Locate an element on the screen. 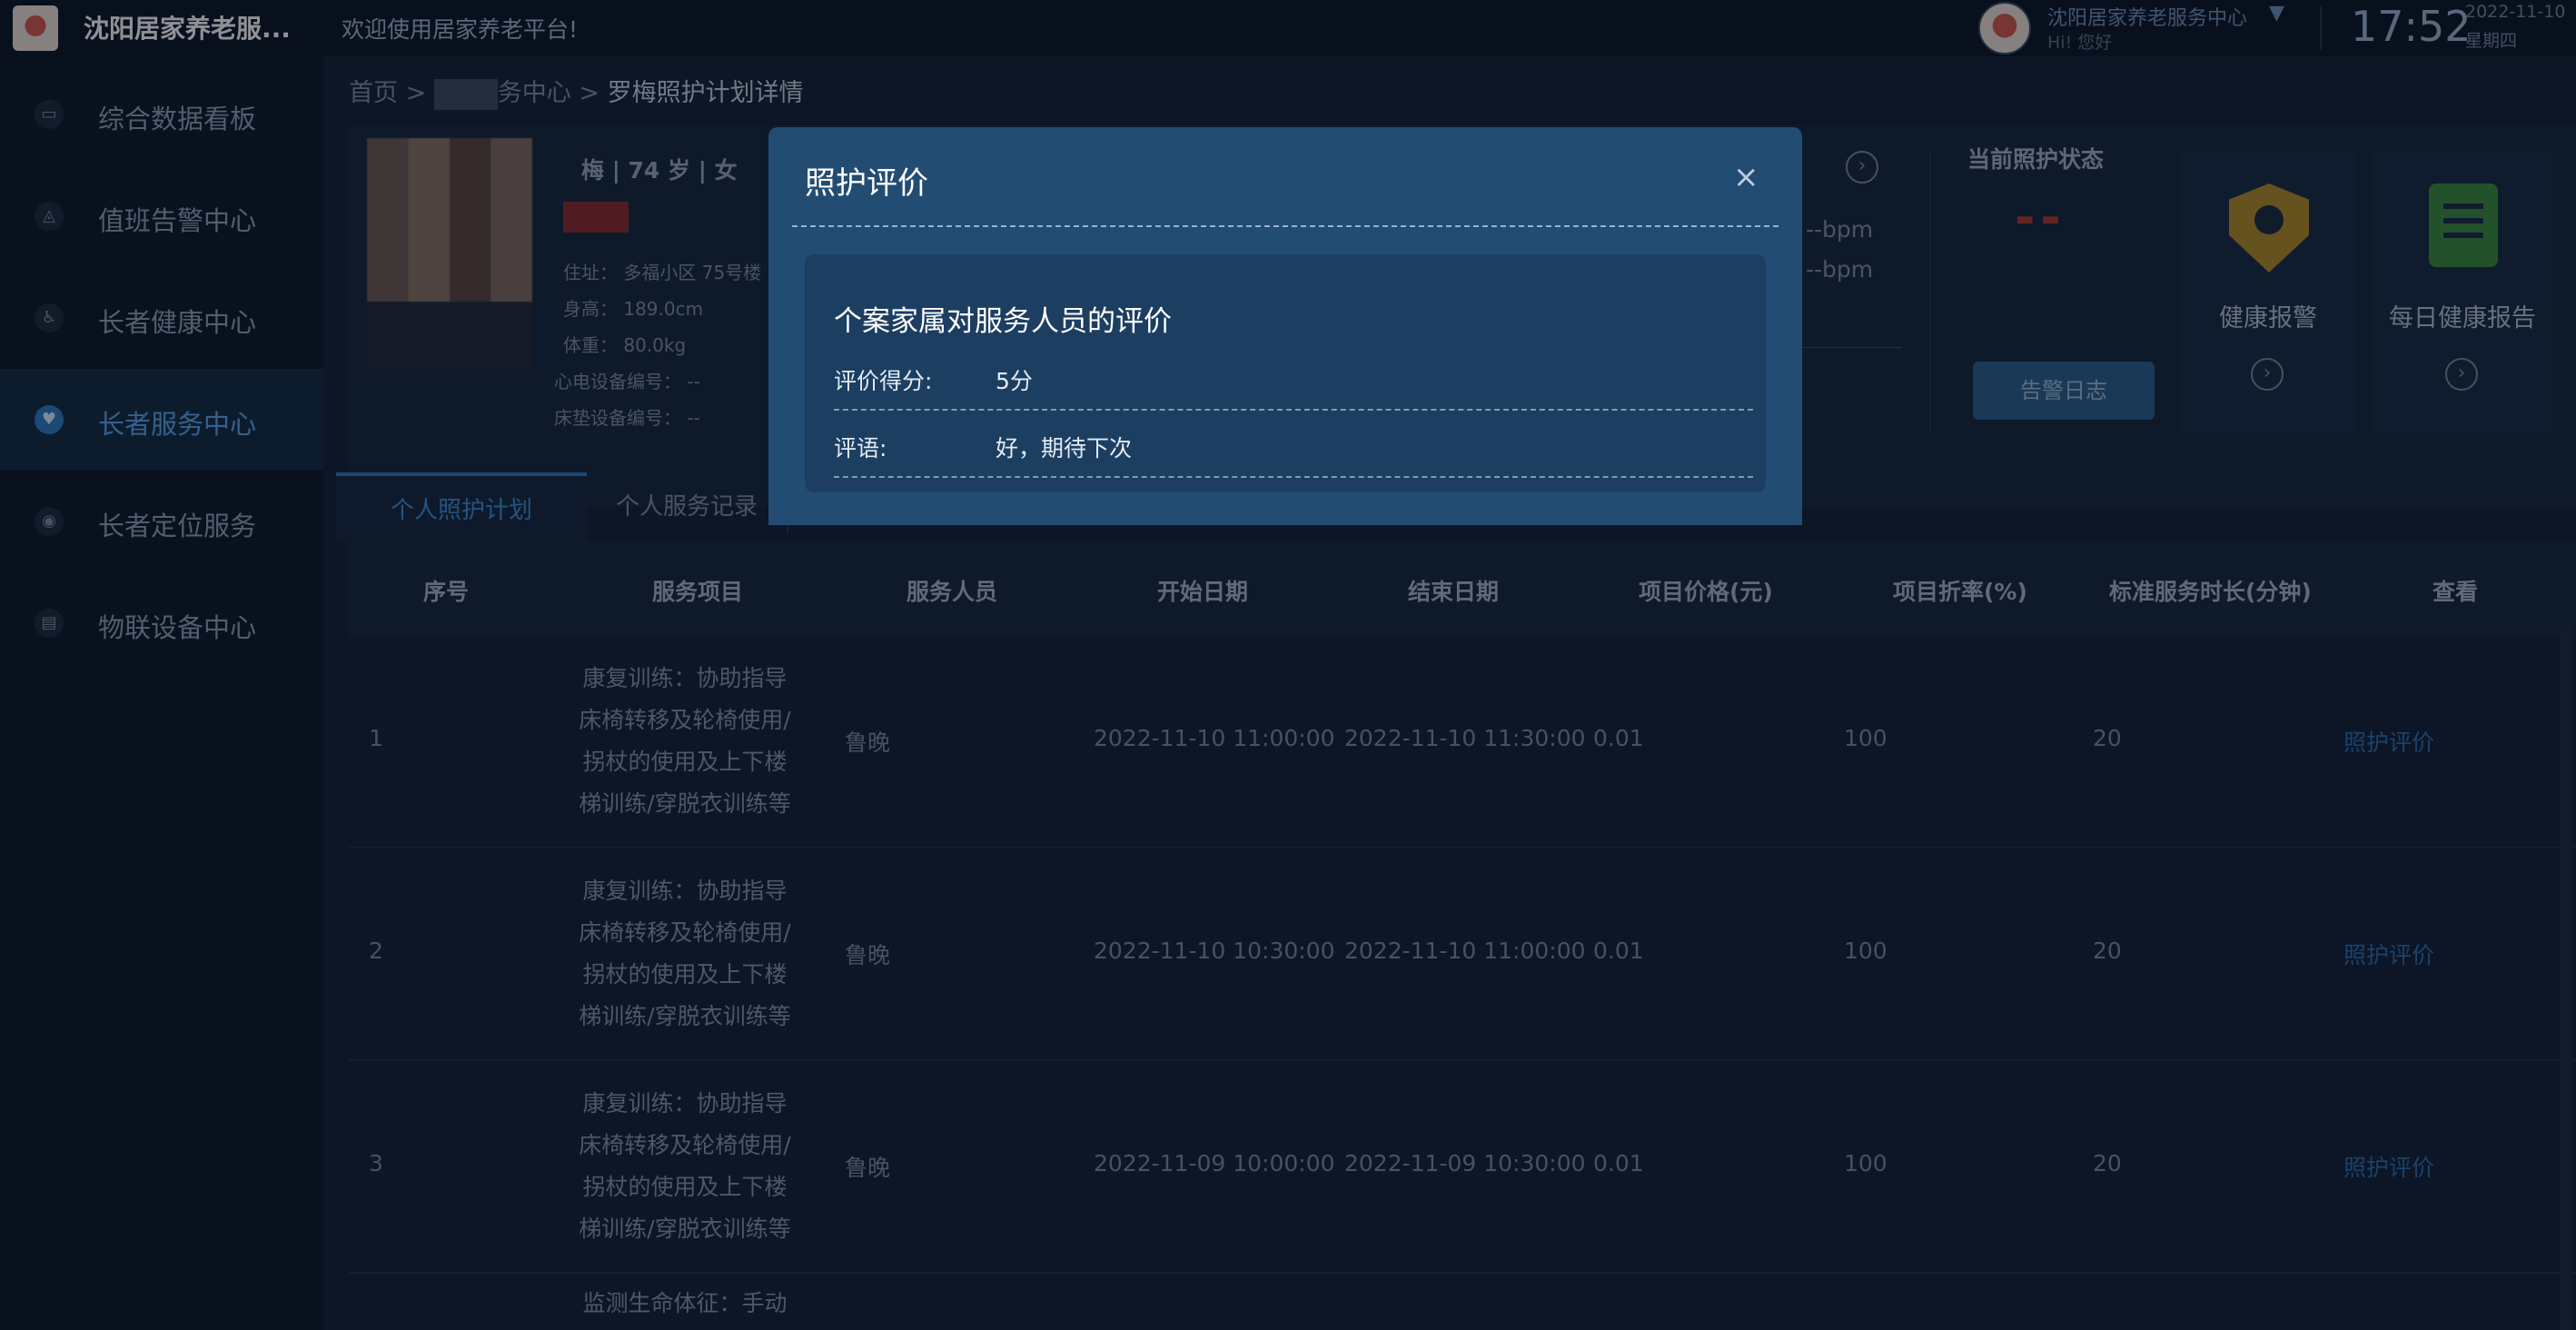 The width and height of the screenshot is (2576, 1330). care-review-modal: 照护评价 × 个案家属对服务人员的评价 评价得分: 5分 评语: 好，期待下次 is located at coordinates (1285, 326).